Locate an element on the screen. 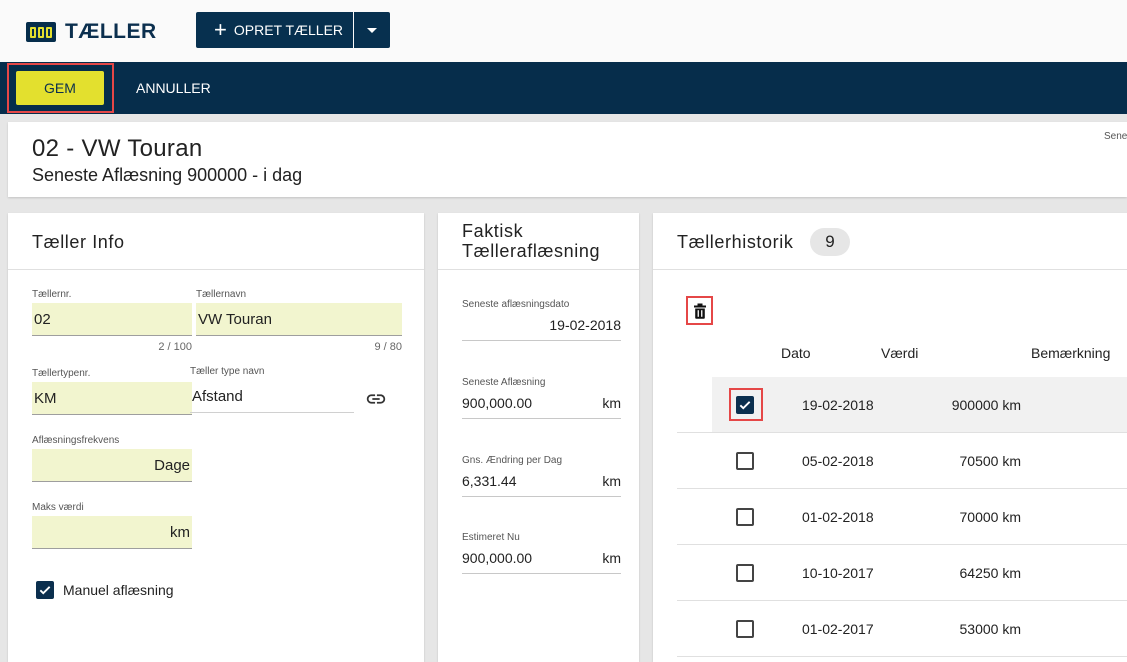 The width and height of the screenshot is (1127, 662). counter-history-title: Tællerhistorik is located at coordinates (735, 242).